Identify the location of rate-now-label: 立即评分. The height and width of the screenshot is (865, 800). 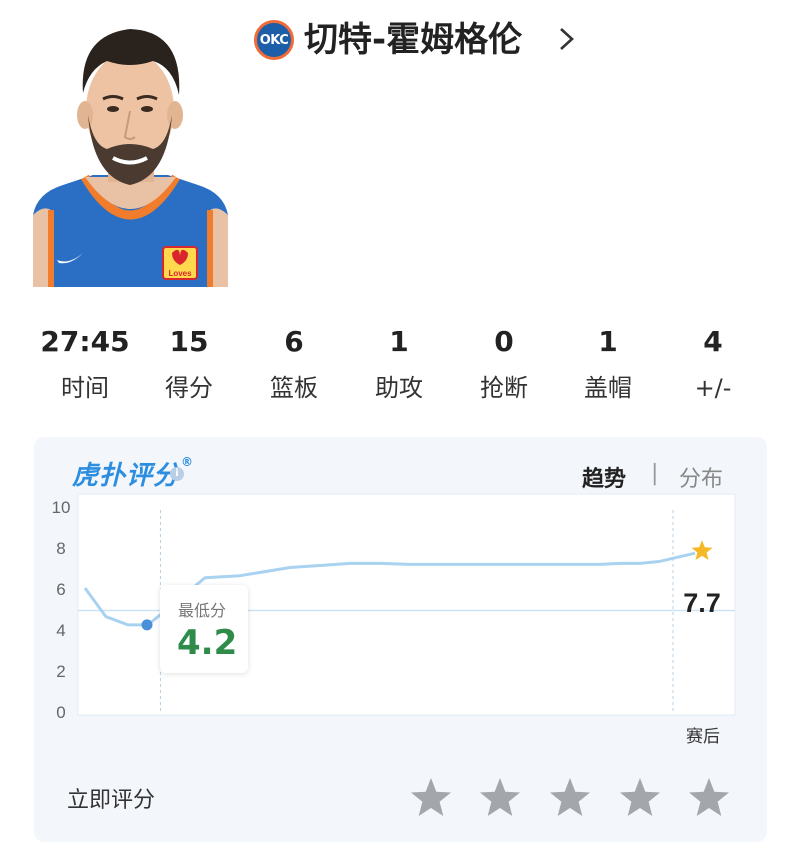
(111, 800).